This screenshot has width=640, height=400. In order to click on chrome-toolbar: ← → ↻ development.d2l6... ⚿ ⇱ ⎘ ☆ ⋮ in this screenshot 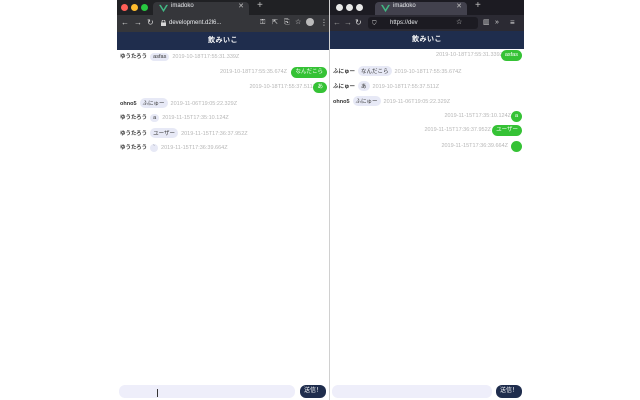, I will do `click(223, 23)`.